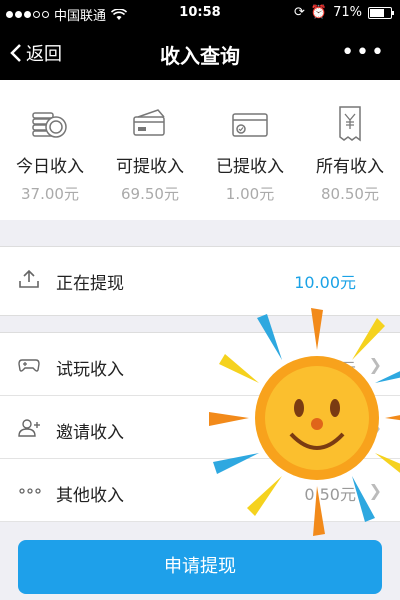  I want to click on stat-withdrawable-income: 可提收入 69.50元, so click(150, 150).